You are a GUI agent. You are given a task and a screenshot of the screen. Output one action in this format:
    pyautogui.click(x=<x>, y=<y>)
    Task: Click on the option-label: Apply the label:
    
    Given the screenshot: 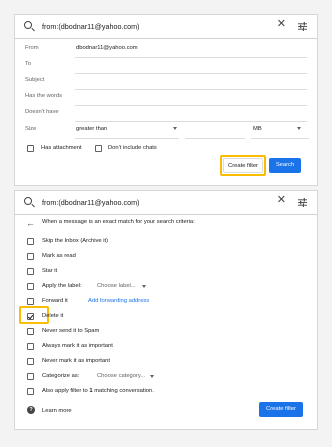 What is the action you would take?
    pyautogui.click(x=62, y=286)
    